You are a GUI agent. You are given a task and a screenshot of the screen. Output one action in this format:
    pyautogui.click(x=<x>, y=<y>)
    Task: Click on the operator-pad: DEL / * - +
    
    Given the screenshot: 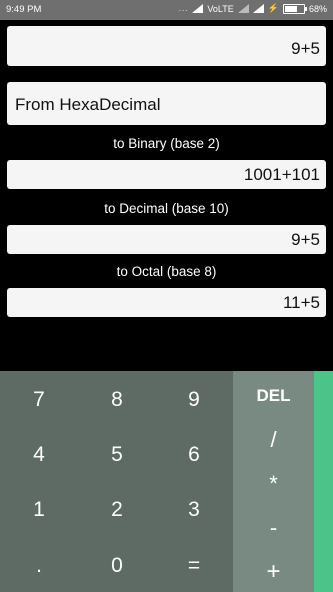 What is the action you would take?
    pyautogui.click(x=273, y=481)
    